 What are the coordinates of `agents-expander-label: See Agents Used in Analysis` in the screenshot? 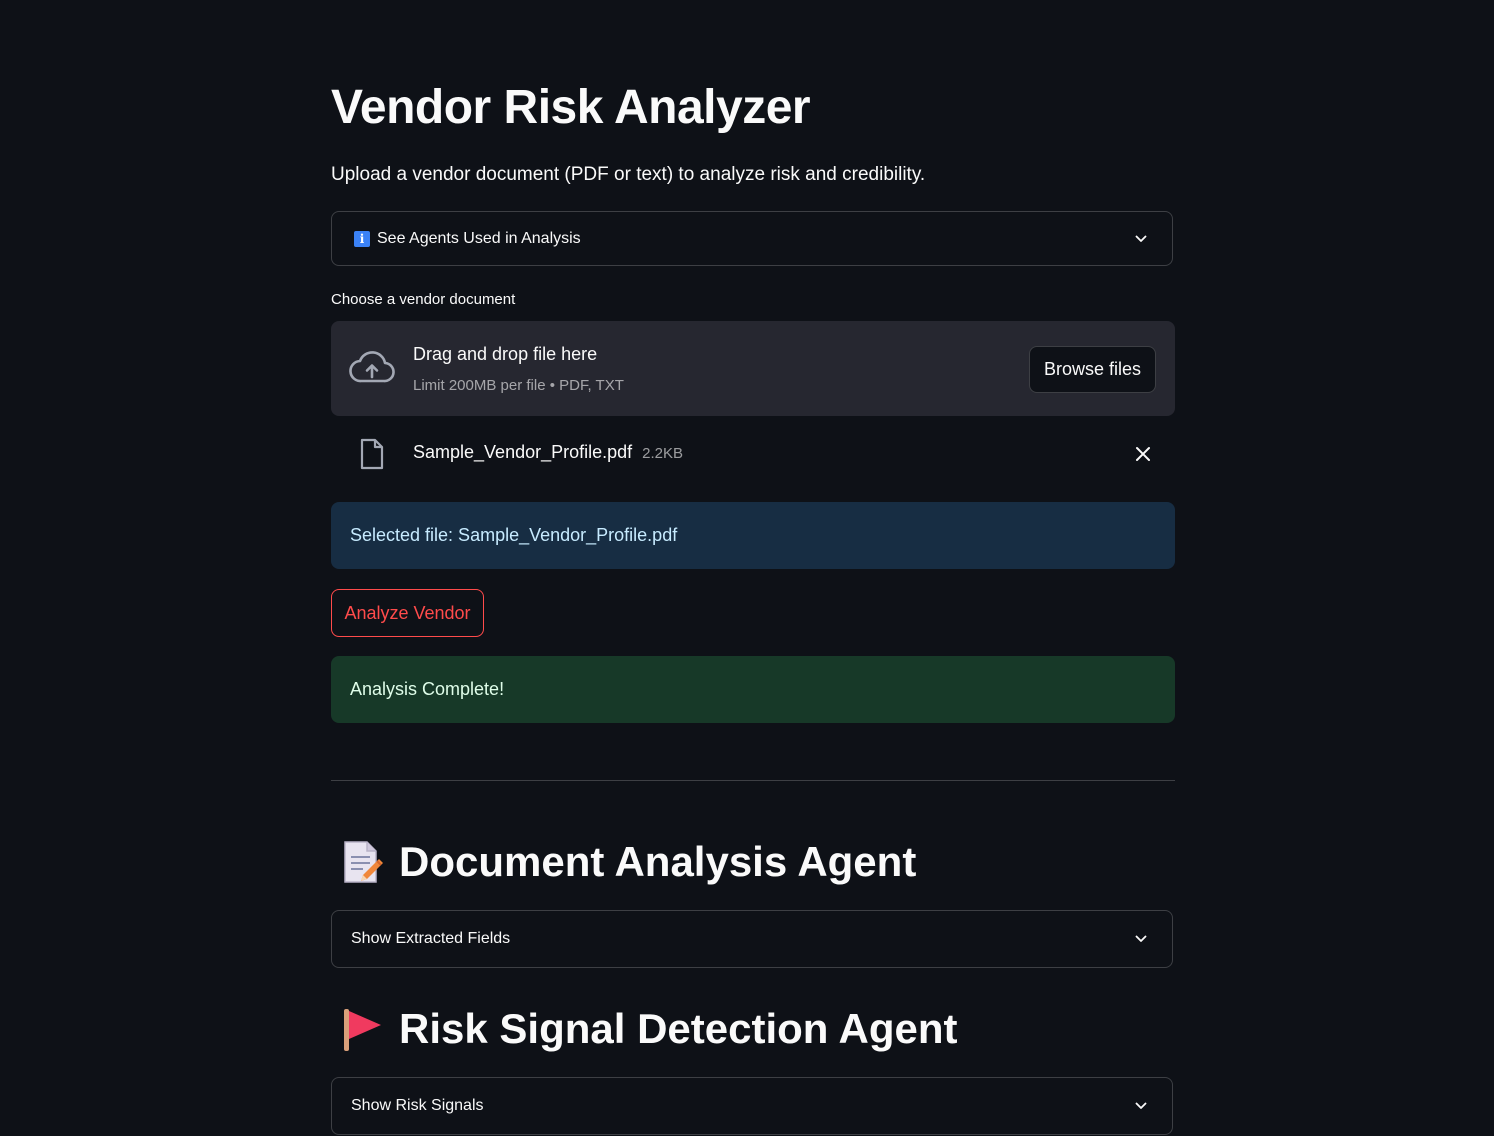 It's located at (479, 238).